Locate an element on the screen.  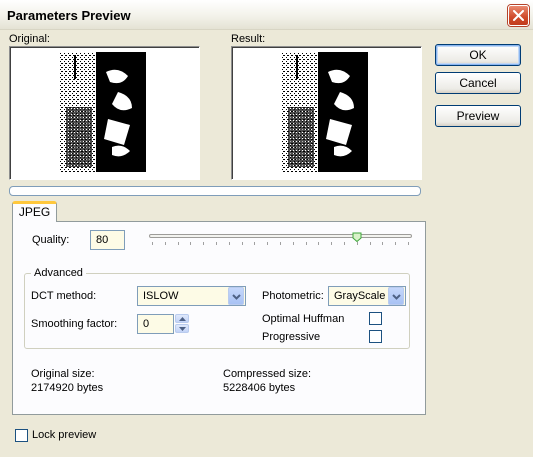
close-button is located at coordinates (518, 15).